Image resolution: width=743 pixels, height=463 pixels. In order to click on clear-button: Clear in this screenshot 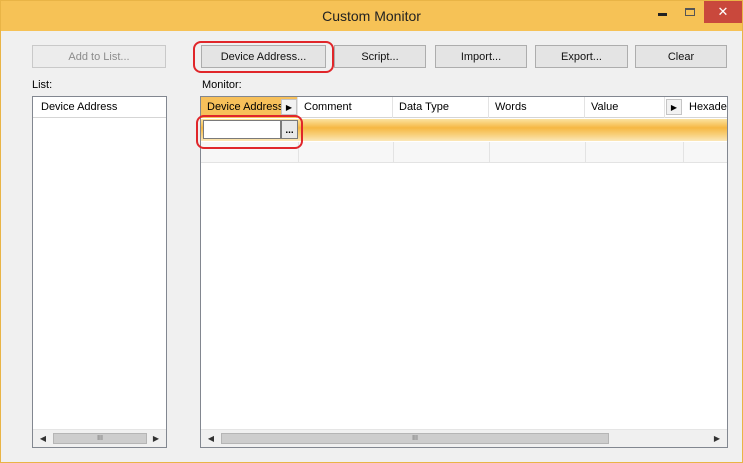, I will do `click(681, 56)`.